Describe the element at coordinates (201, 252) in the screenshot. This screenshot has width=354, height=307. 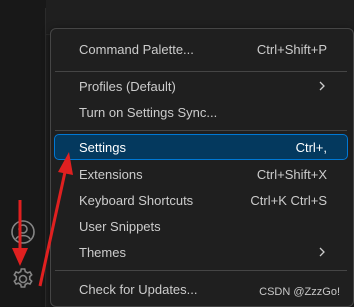
I see `menu-item-themes: Themes` at that location.